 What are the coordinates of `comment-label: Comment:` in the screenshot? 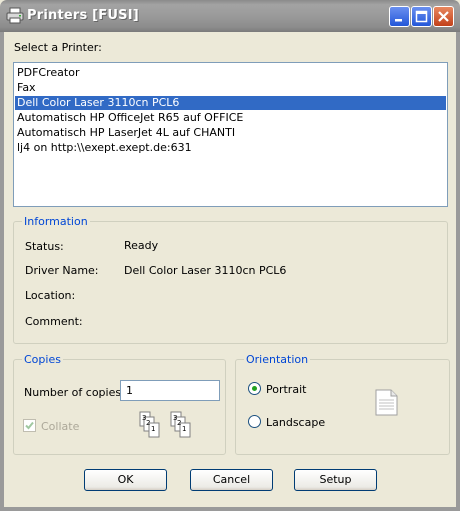 It's located at (54, 321).